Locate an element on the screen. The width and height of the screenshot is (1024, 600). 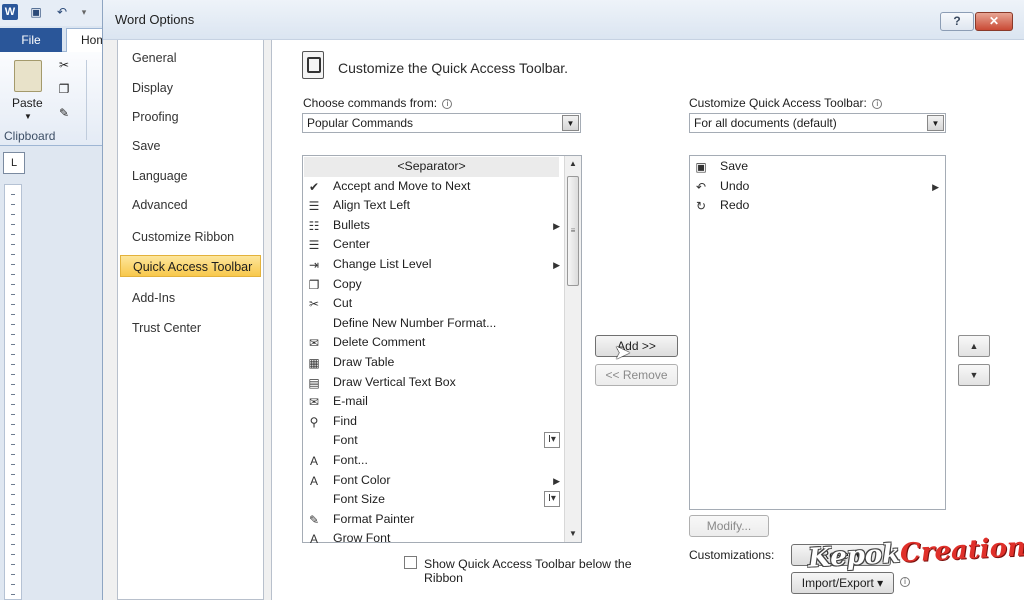
customize-qat-select: For all documents (default) ▼ is located at coordinates (817, 123).